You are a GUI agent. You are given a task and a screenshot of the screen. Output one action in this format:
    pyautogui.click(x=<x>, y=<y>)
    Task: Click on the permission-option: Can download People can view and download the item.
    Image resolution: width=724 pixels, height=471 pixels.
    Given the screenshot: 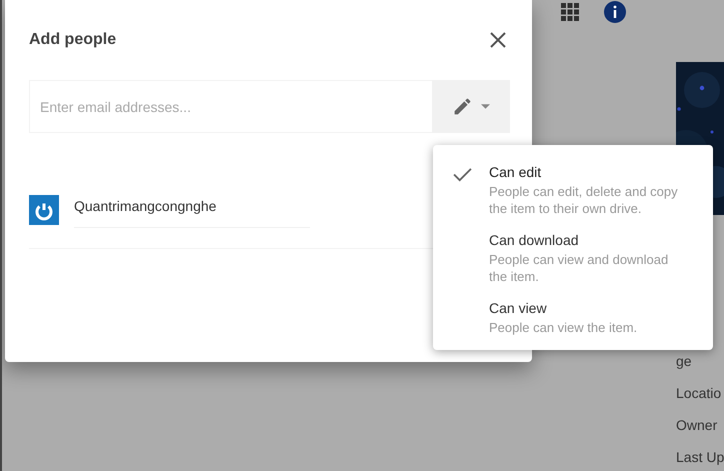 What is the action you would take?
    pyautogui.click(x=573, y=258)
    